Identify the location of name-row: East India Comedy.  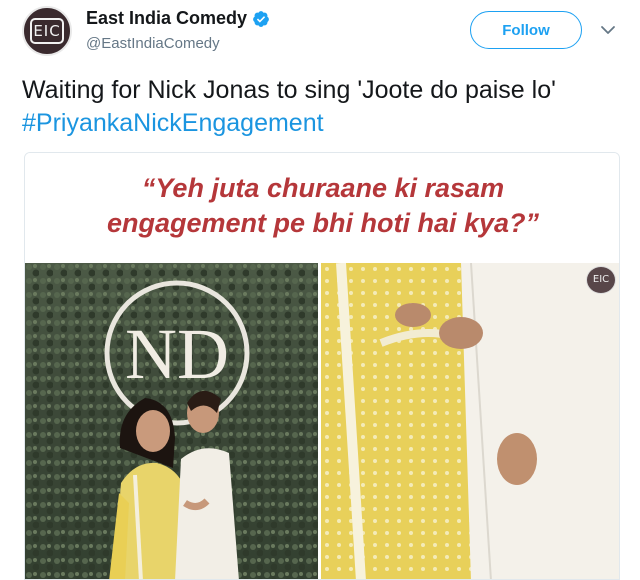
(178, 18).